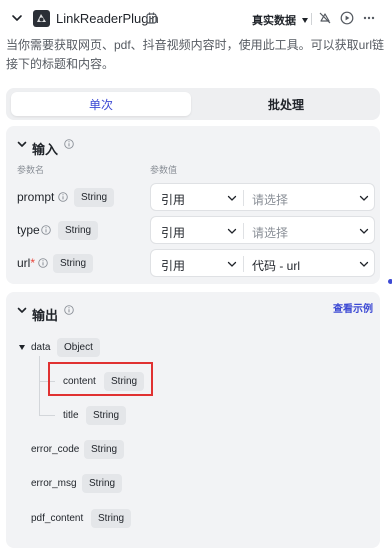  I want to click on param-value-select-type: 引用 请选择, so click(262, 230).